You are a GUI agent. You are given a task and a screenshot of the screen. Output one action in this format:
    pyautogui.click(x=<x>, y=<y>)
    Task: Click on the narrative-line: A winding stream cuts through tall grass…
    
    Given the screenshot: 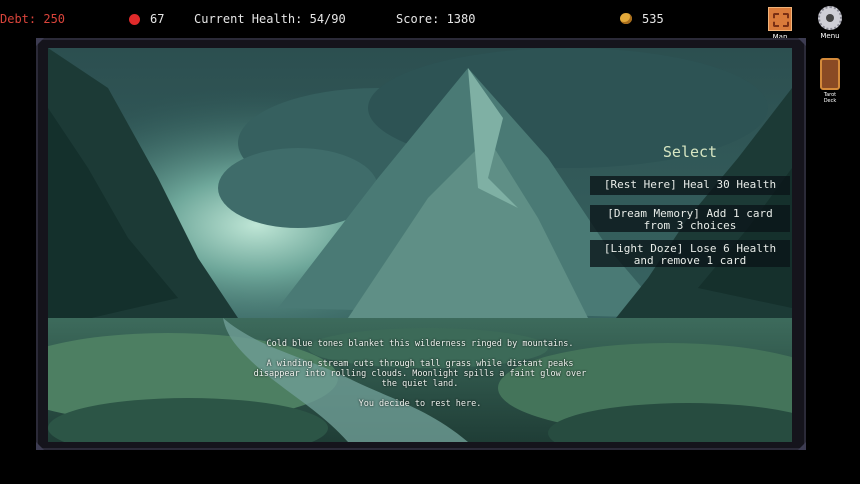 What is the action you would take?
    pyautogui.click(x=420, y=374)
    